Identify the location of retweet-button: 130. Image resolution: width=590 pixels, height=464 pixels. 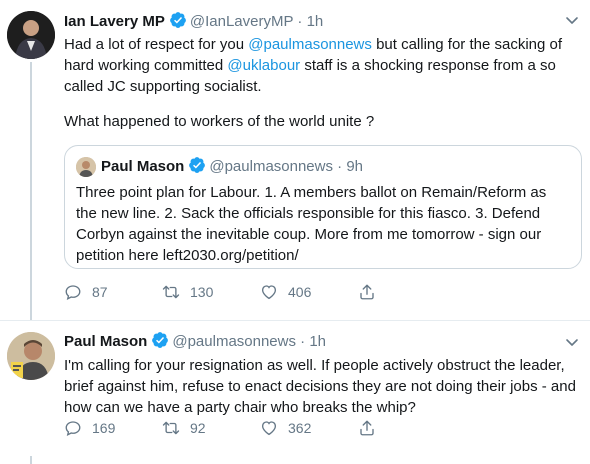
(211, 292).